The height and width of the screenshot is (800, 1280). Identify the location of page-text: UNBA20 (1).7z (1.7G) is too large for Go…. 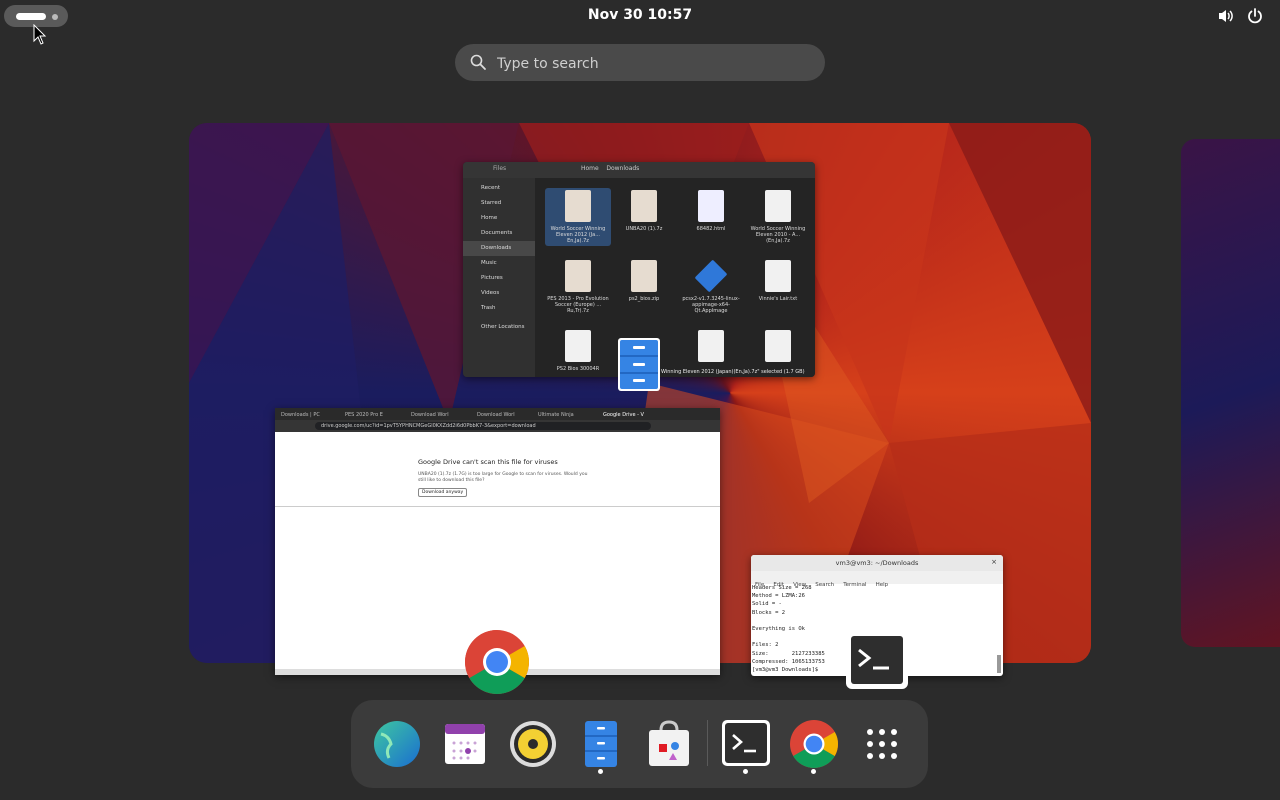
(503, 477).